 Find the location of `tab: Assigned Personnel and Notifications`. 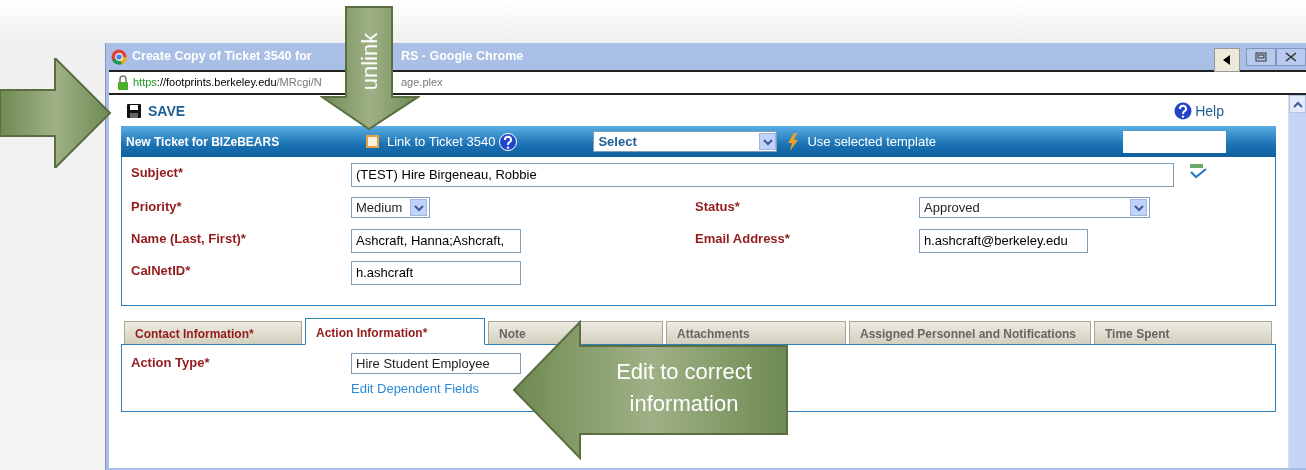

tab: Assigned Personnel and Notifications is located at coordinates (970, 332).